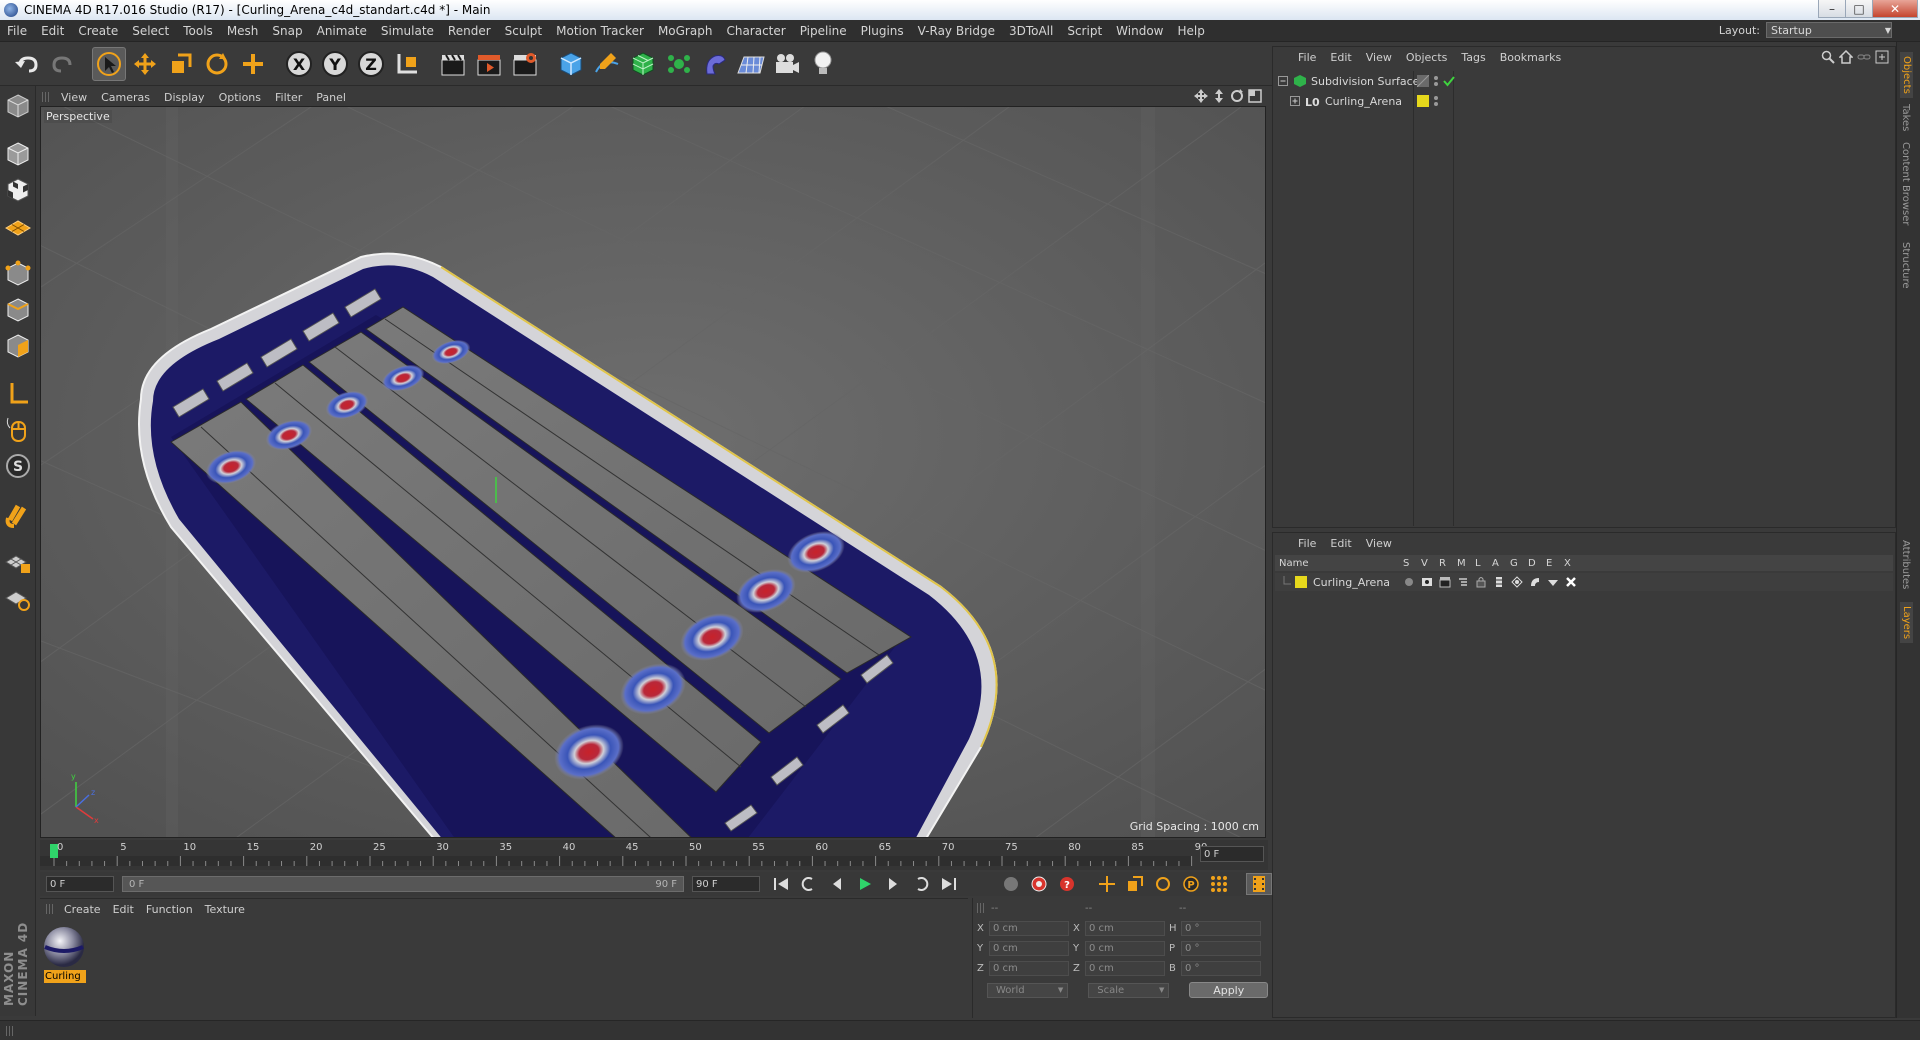  What do you see at coordinates (1259, 884) in the screenshot?
I see `timeline-window-button` at bounding box center [1259, 884].